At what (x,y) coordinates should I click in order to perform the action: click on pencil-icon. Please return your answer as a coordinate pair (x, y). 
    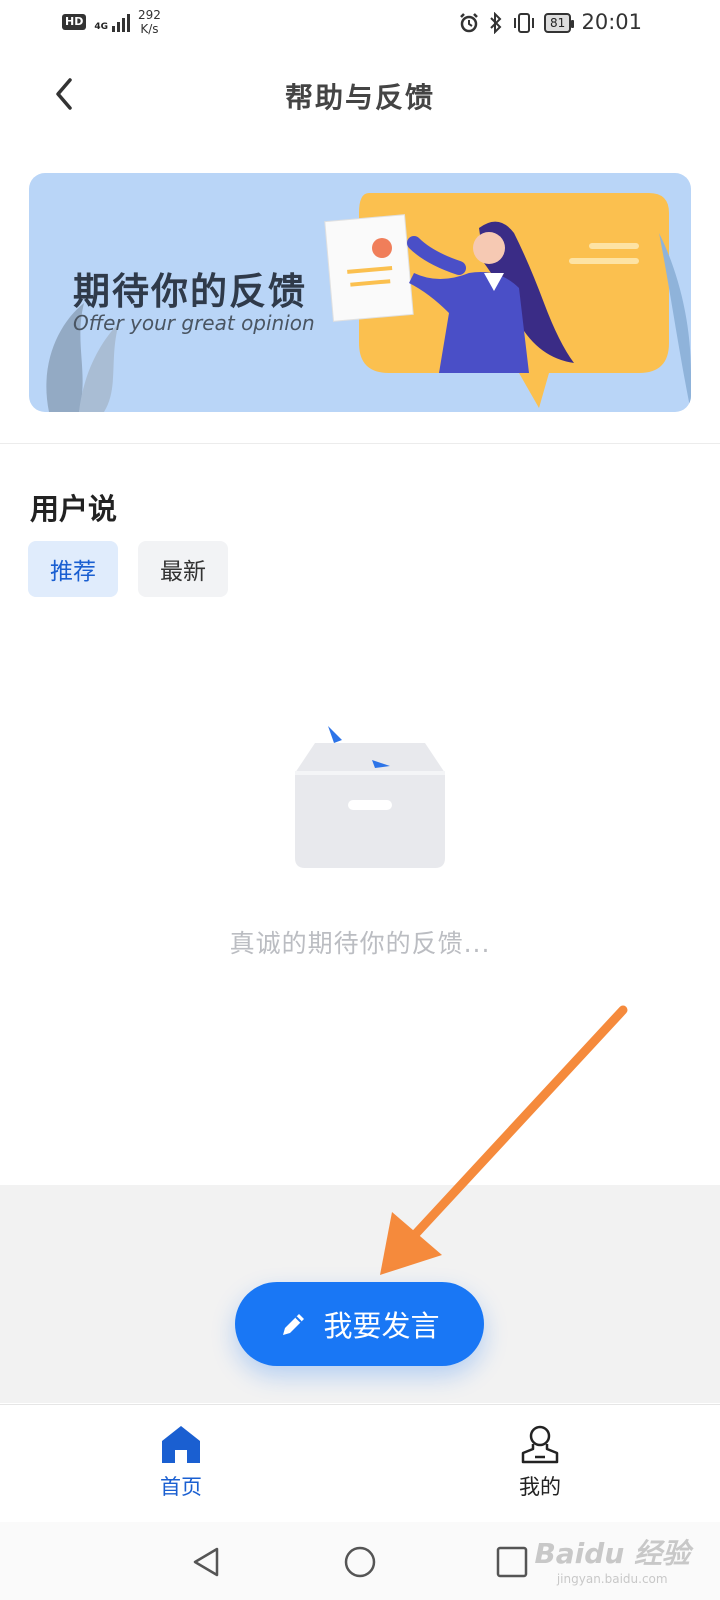
    Looking at the image, I should click on (294, 1324).